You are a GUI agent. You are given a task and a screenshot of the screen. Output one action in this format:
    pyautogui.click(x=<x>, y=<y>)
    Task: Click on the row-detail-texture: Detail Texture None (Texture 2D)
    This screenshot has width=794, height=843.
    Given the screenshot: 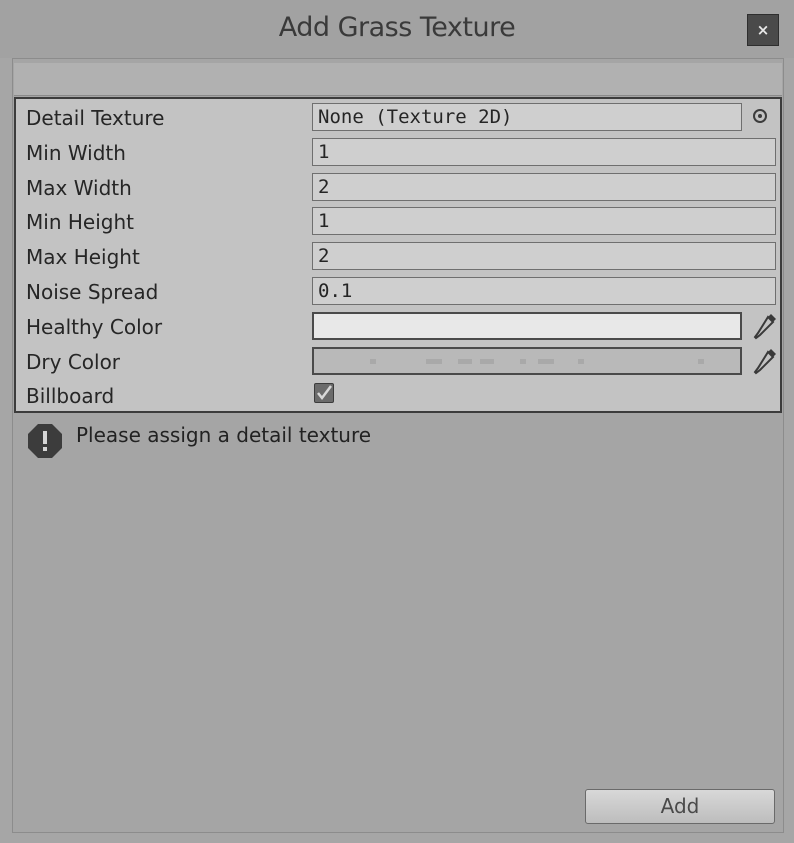 What is the action you would take?
    pyautogui.click(x=401, y=118)
    